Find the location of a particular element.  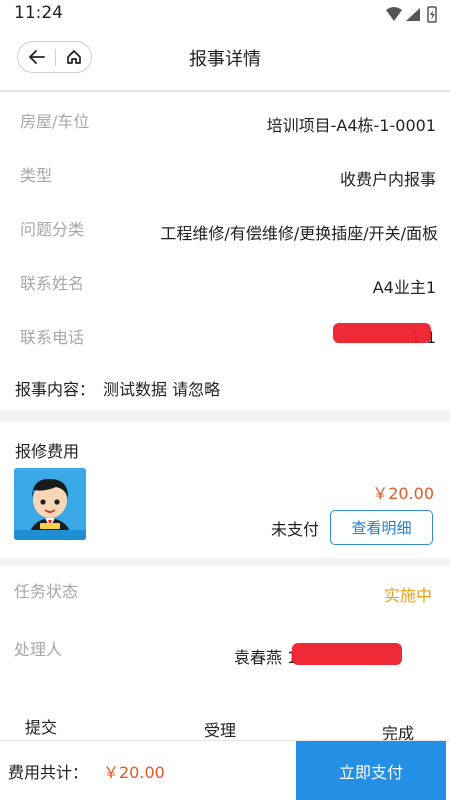

page-title: 报事详情 is located at coordinates (225, 59).